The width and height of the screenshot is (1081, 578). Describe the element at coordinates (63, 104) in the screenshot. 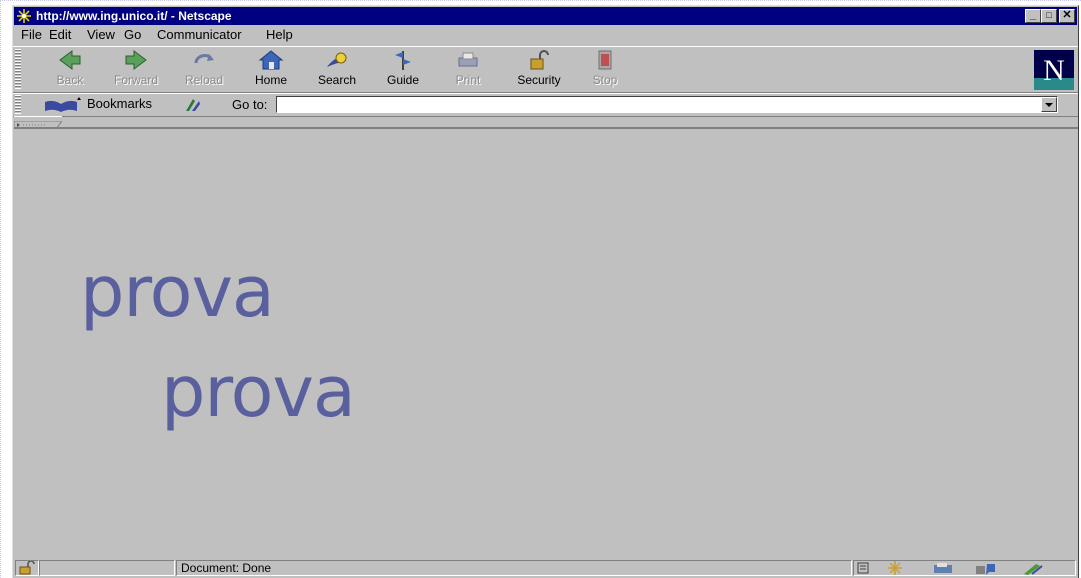

I see `bookmarks-icon` at that location.